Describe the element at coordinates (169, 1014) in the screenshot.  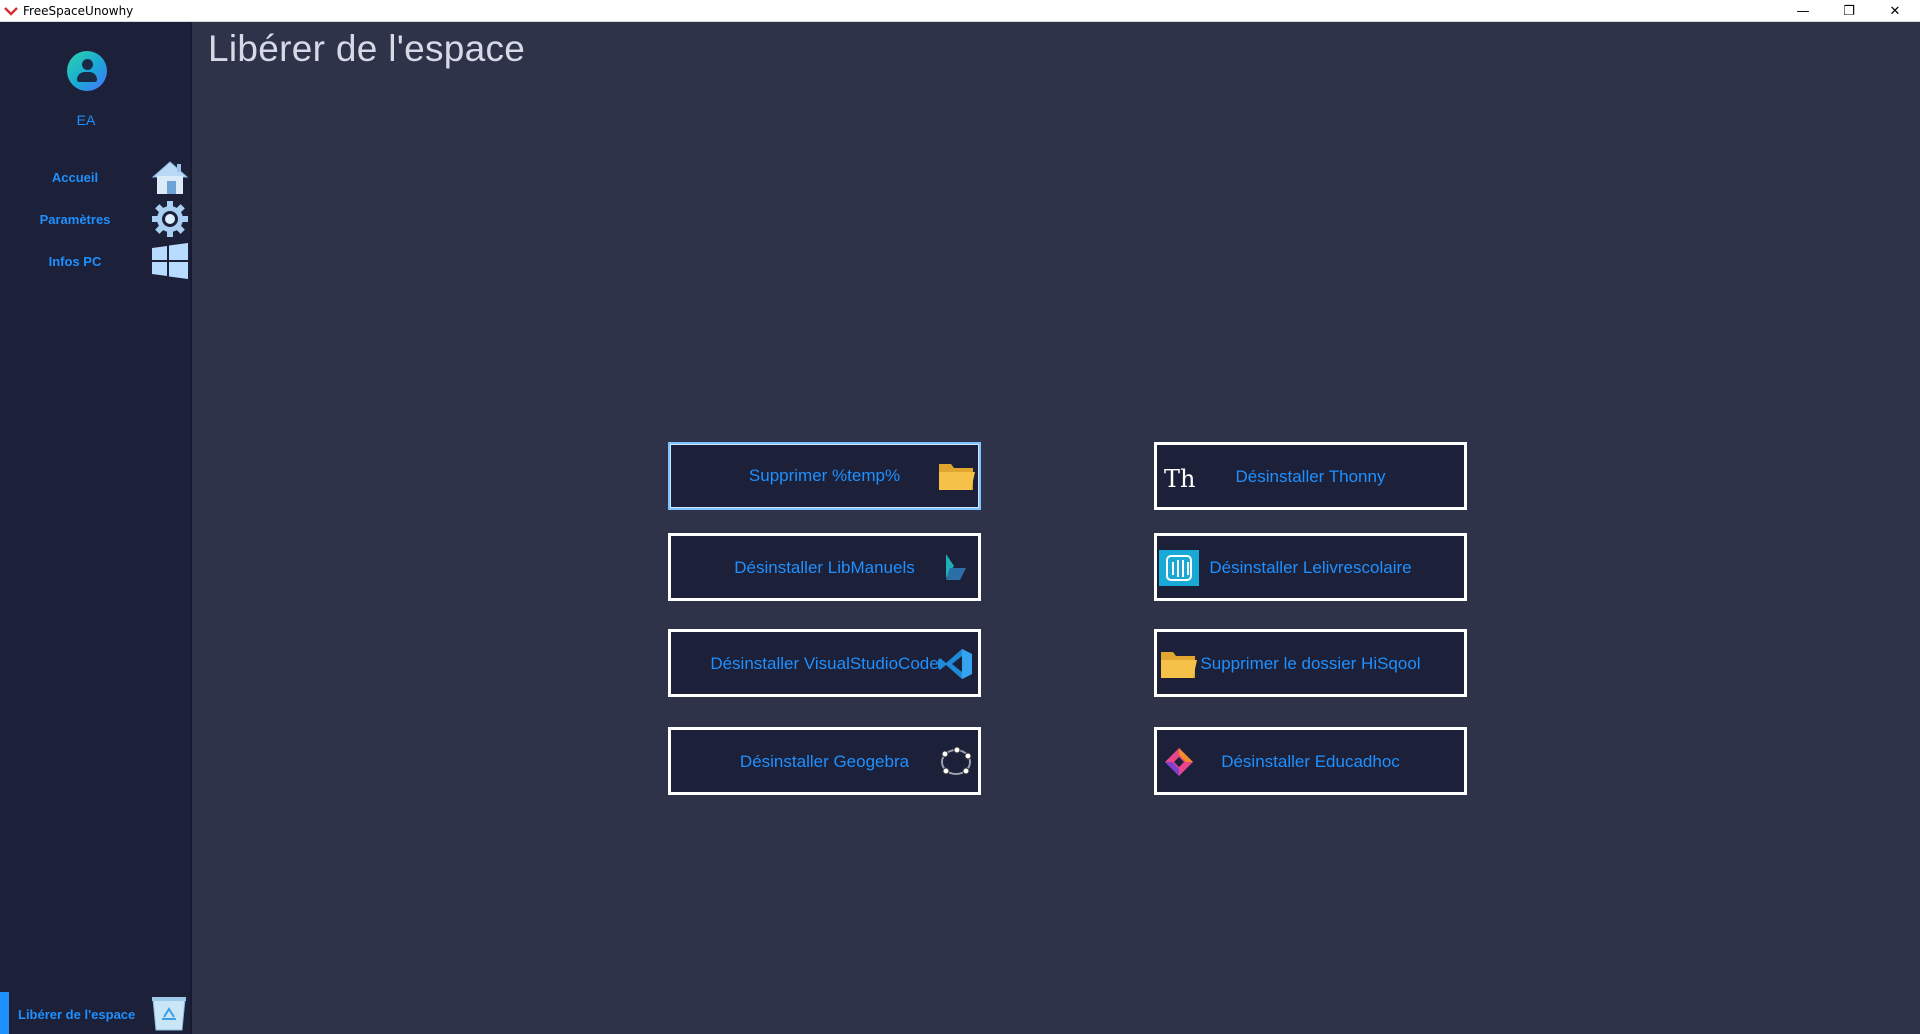
I see `recycle-bin-icon` at that location.